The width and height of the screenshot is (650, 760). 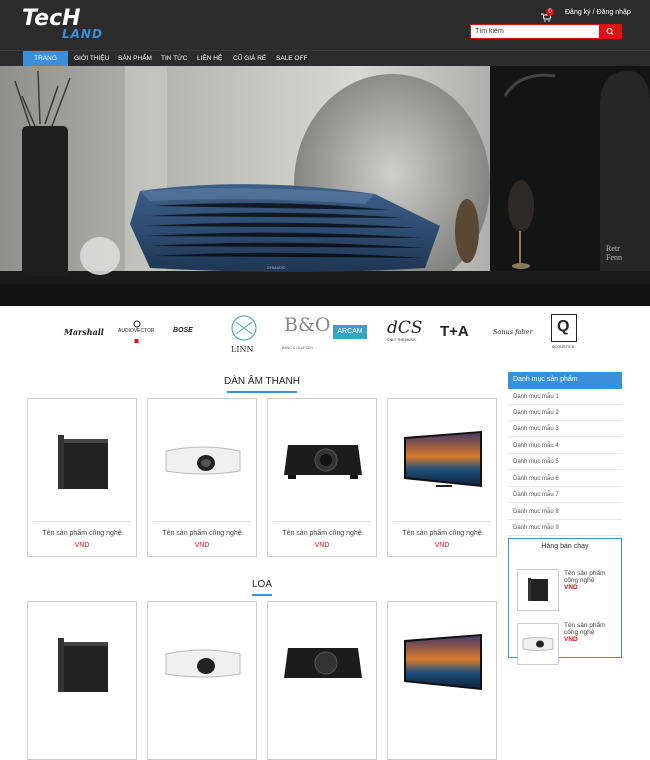 What do you see at coordinates (82, 34) in the screenshot?
I see `logo-text-bottom: LAND` at bounding box center [82, 34].